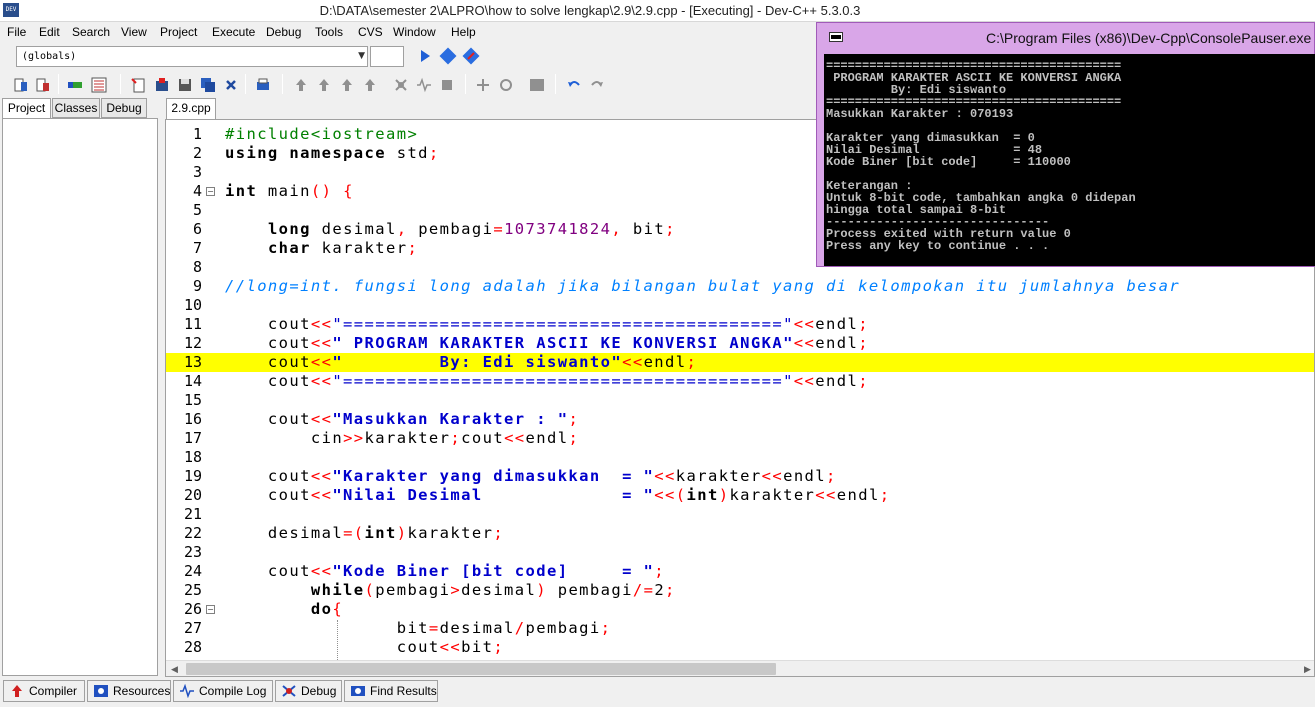 This screenshot has width=1315, height=707. Describe the element at coordinates (327, 628) in the screenshot. I see `code-token: bit` at that location.